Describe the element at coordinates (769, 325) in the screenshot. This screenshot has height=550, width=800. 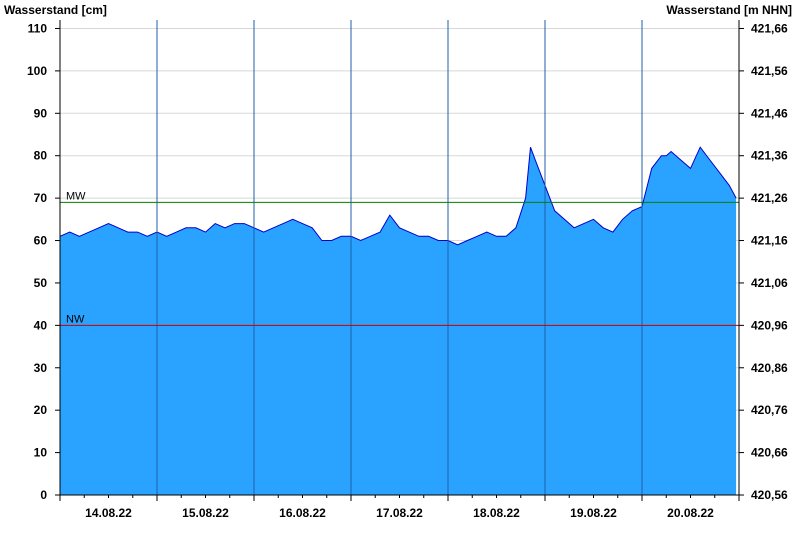
I see `right-tick-label: 420,96` at that location.